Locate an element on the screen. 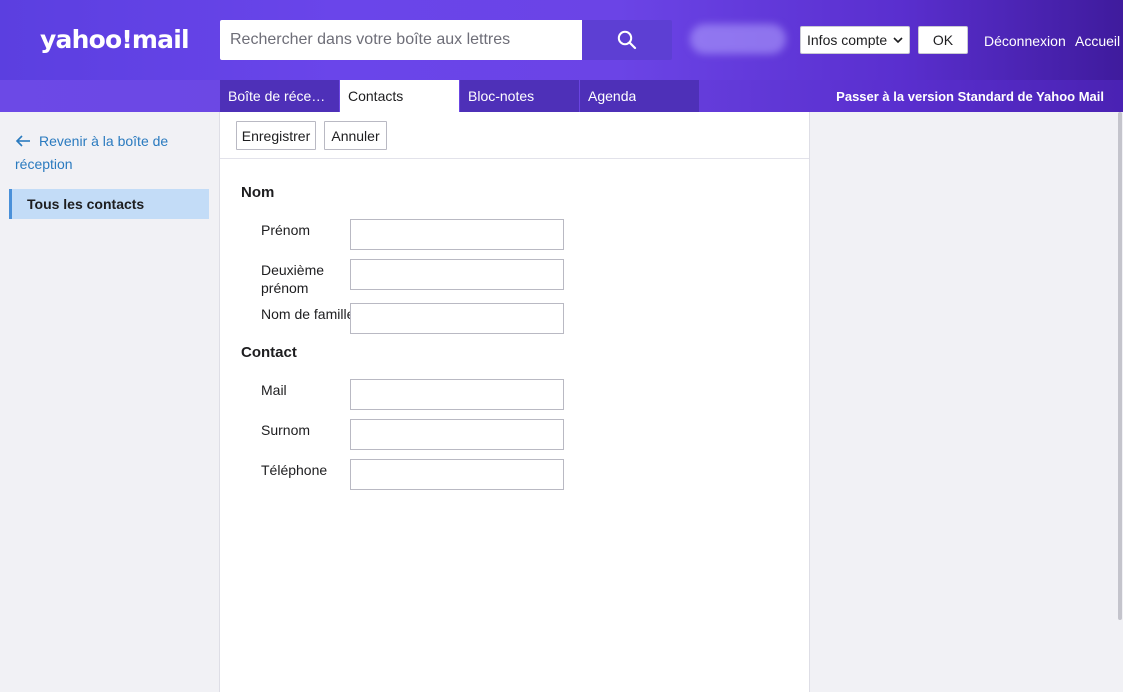 The height and width of the screenshot is (692, 1123). back-to-inbox-label: Revenir à la boîte de réception is located at coordinates (92, 152).